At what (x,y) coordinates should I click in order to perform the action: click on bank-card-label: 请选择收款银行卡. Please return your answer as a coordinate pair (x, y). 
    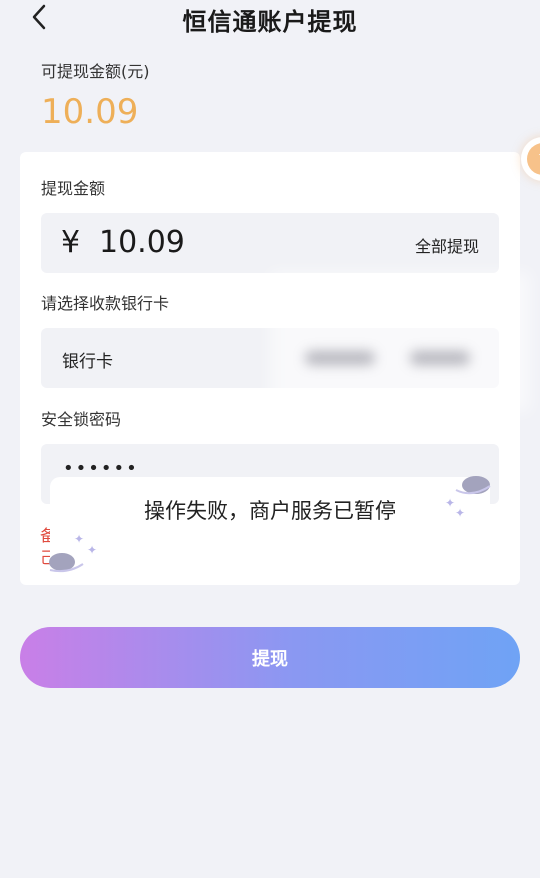
    Looking at the image, I should click on (105, 303).